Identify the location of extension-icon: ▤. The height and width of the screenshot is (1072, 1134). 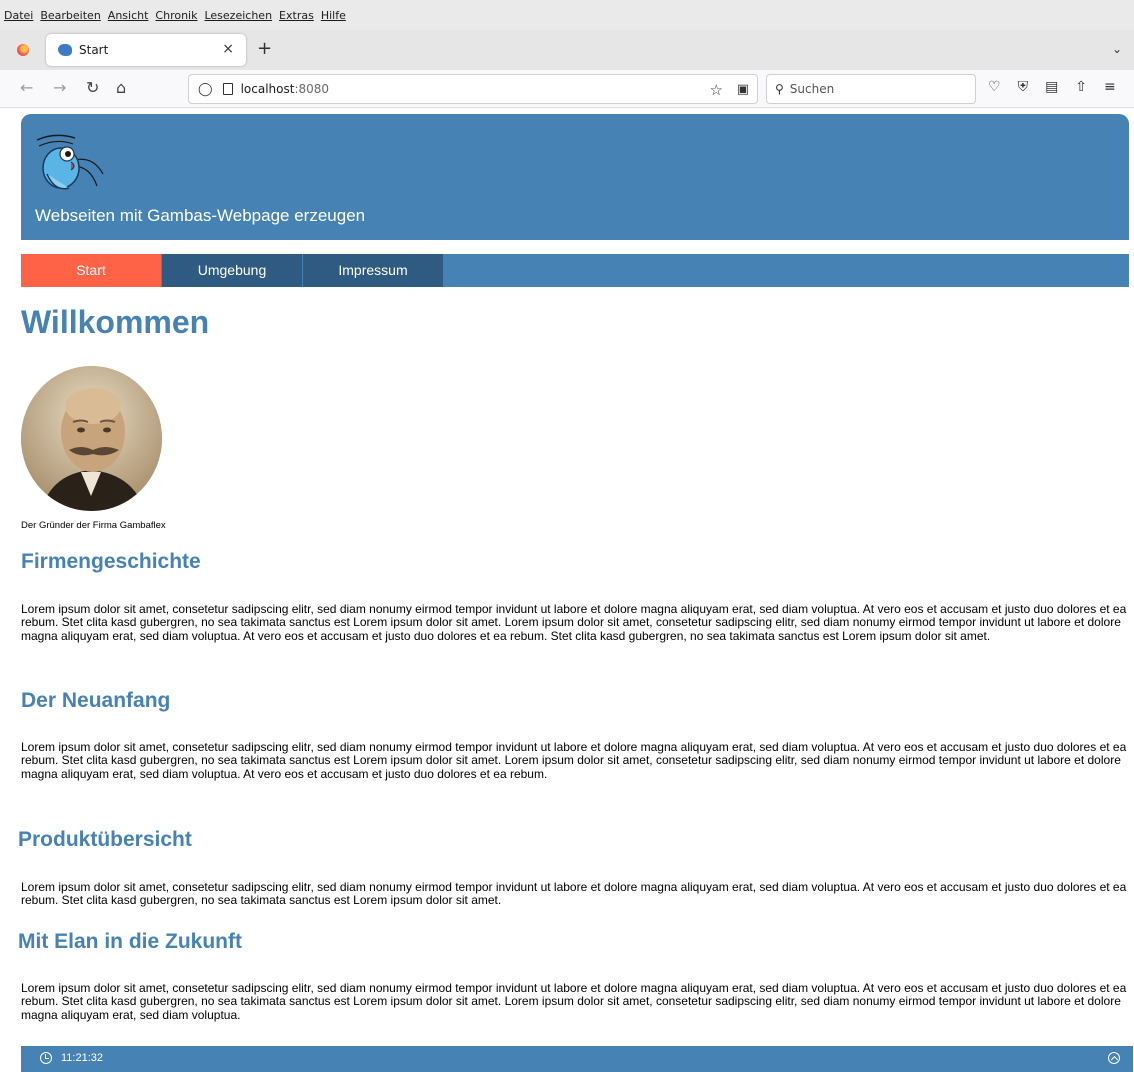
(1051, 87).